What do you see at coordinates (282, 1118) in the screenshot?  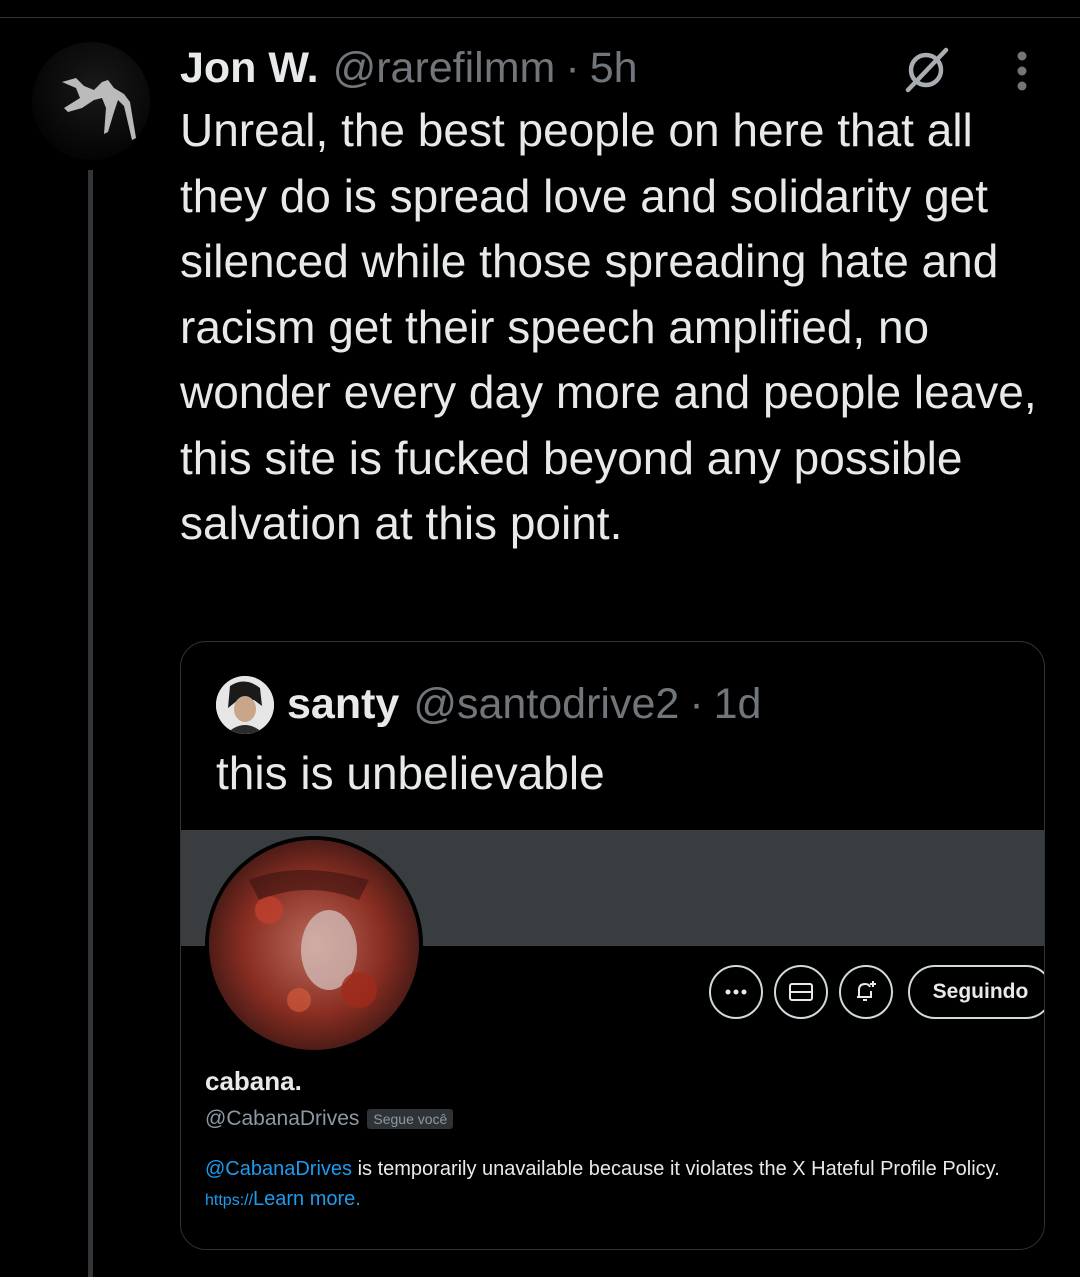 I see `profile-handle: @CabanaDrives` at bounding box center [282, 1118].